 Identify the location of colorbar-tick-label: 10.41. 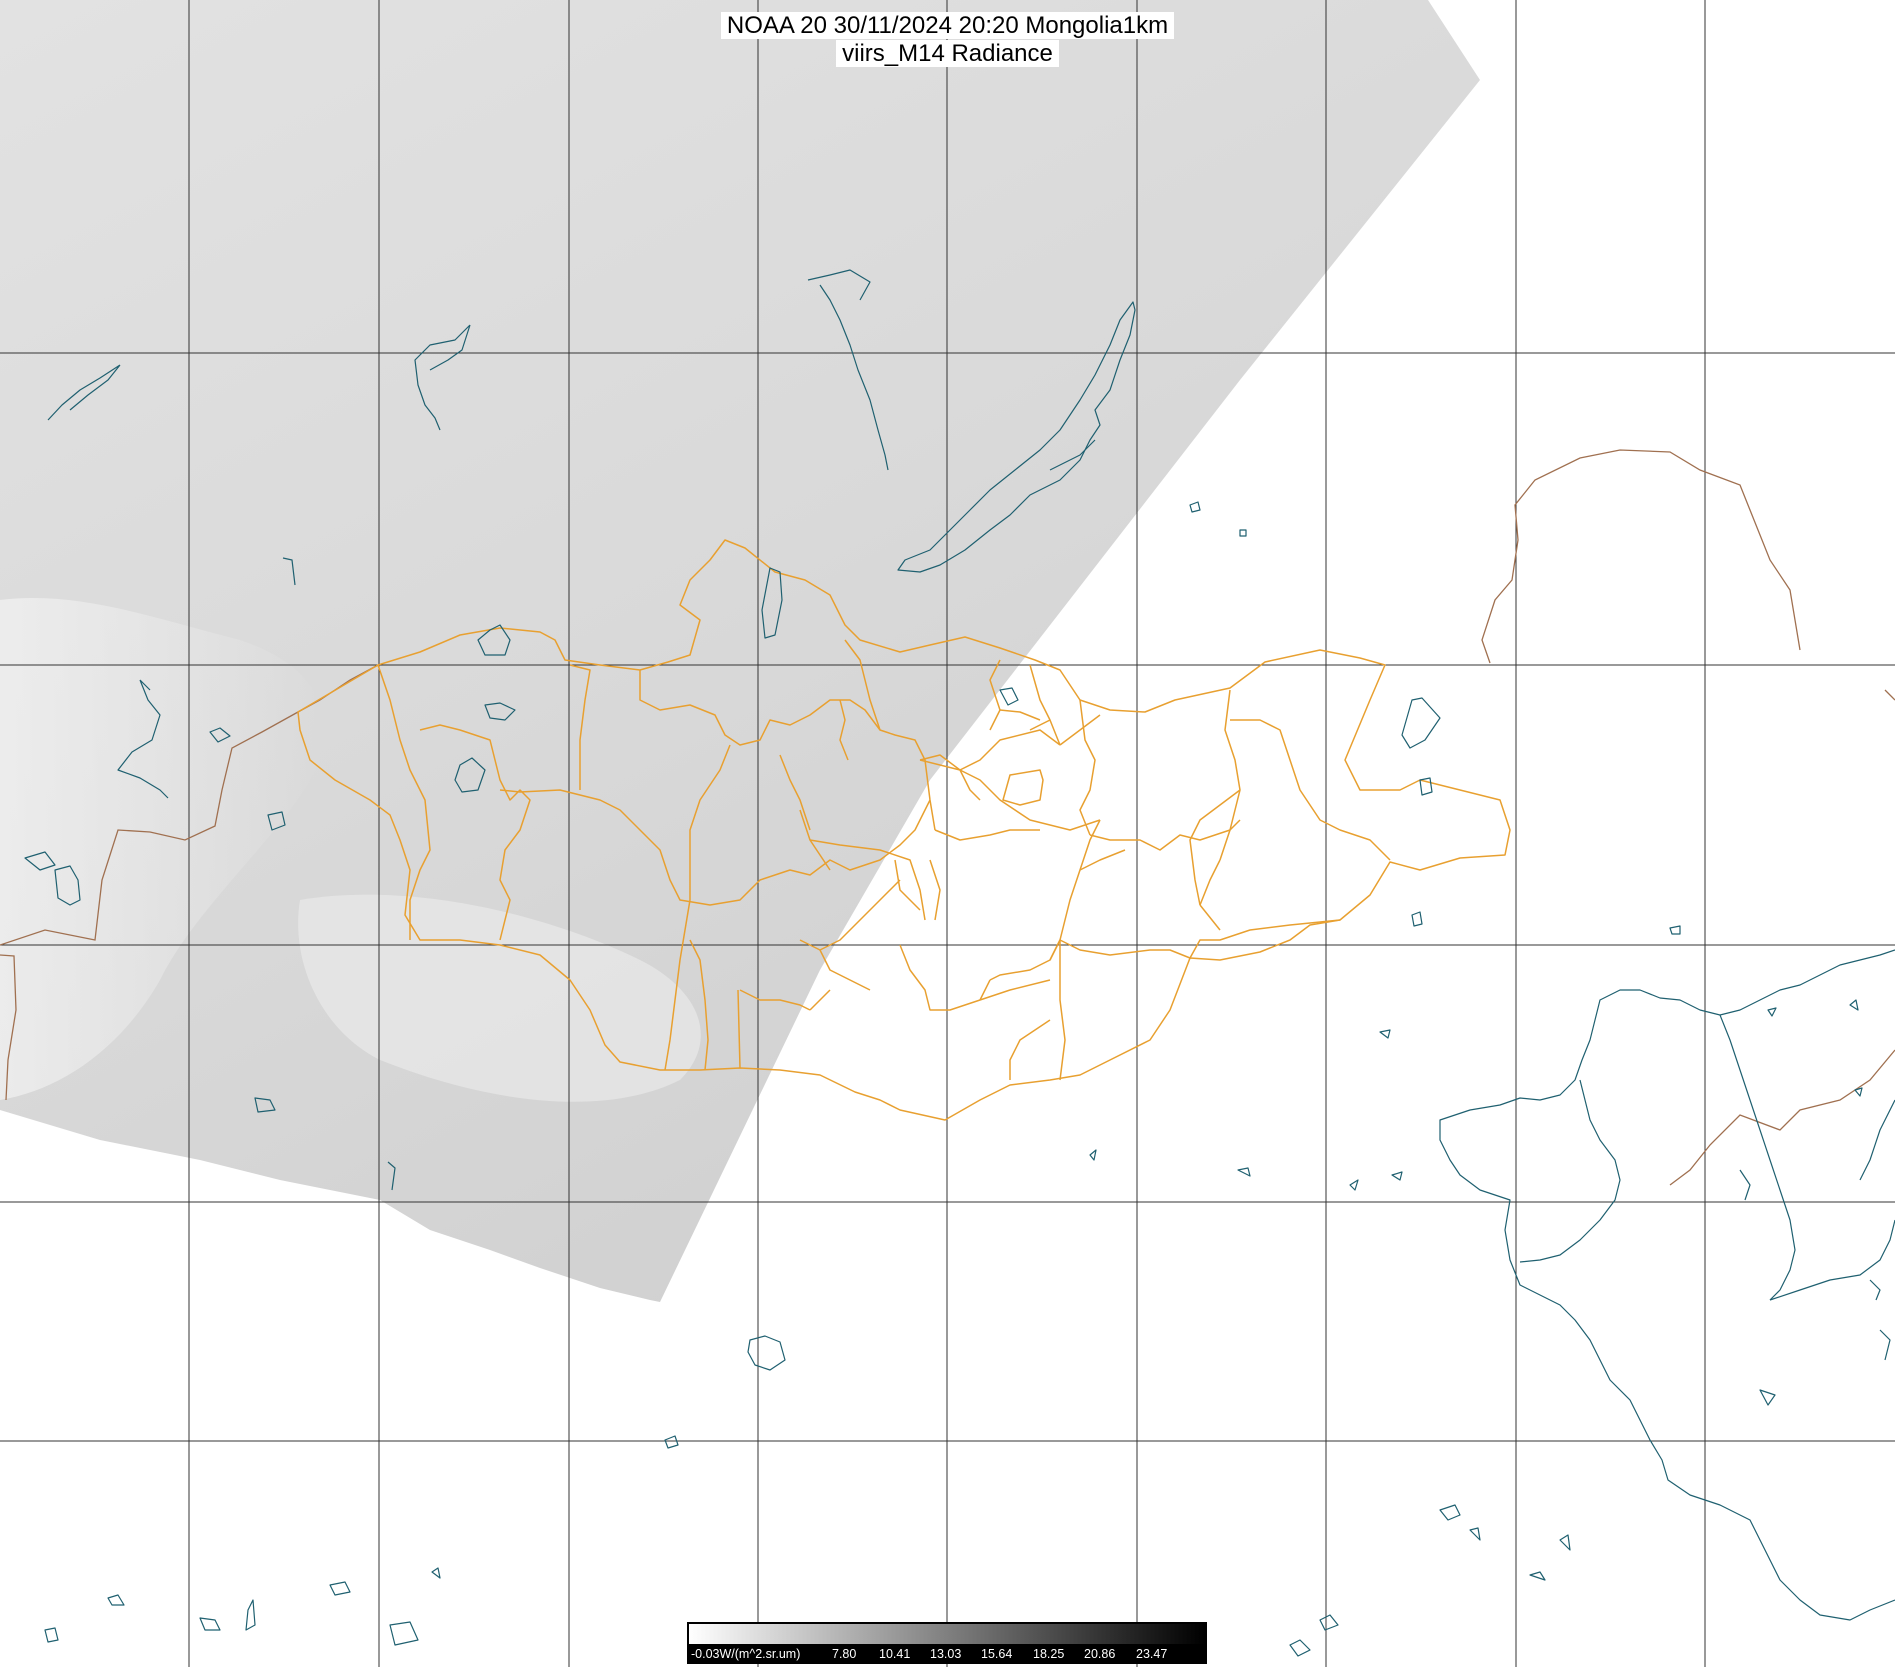
(895, 1654).